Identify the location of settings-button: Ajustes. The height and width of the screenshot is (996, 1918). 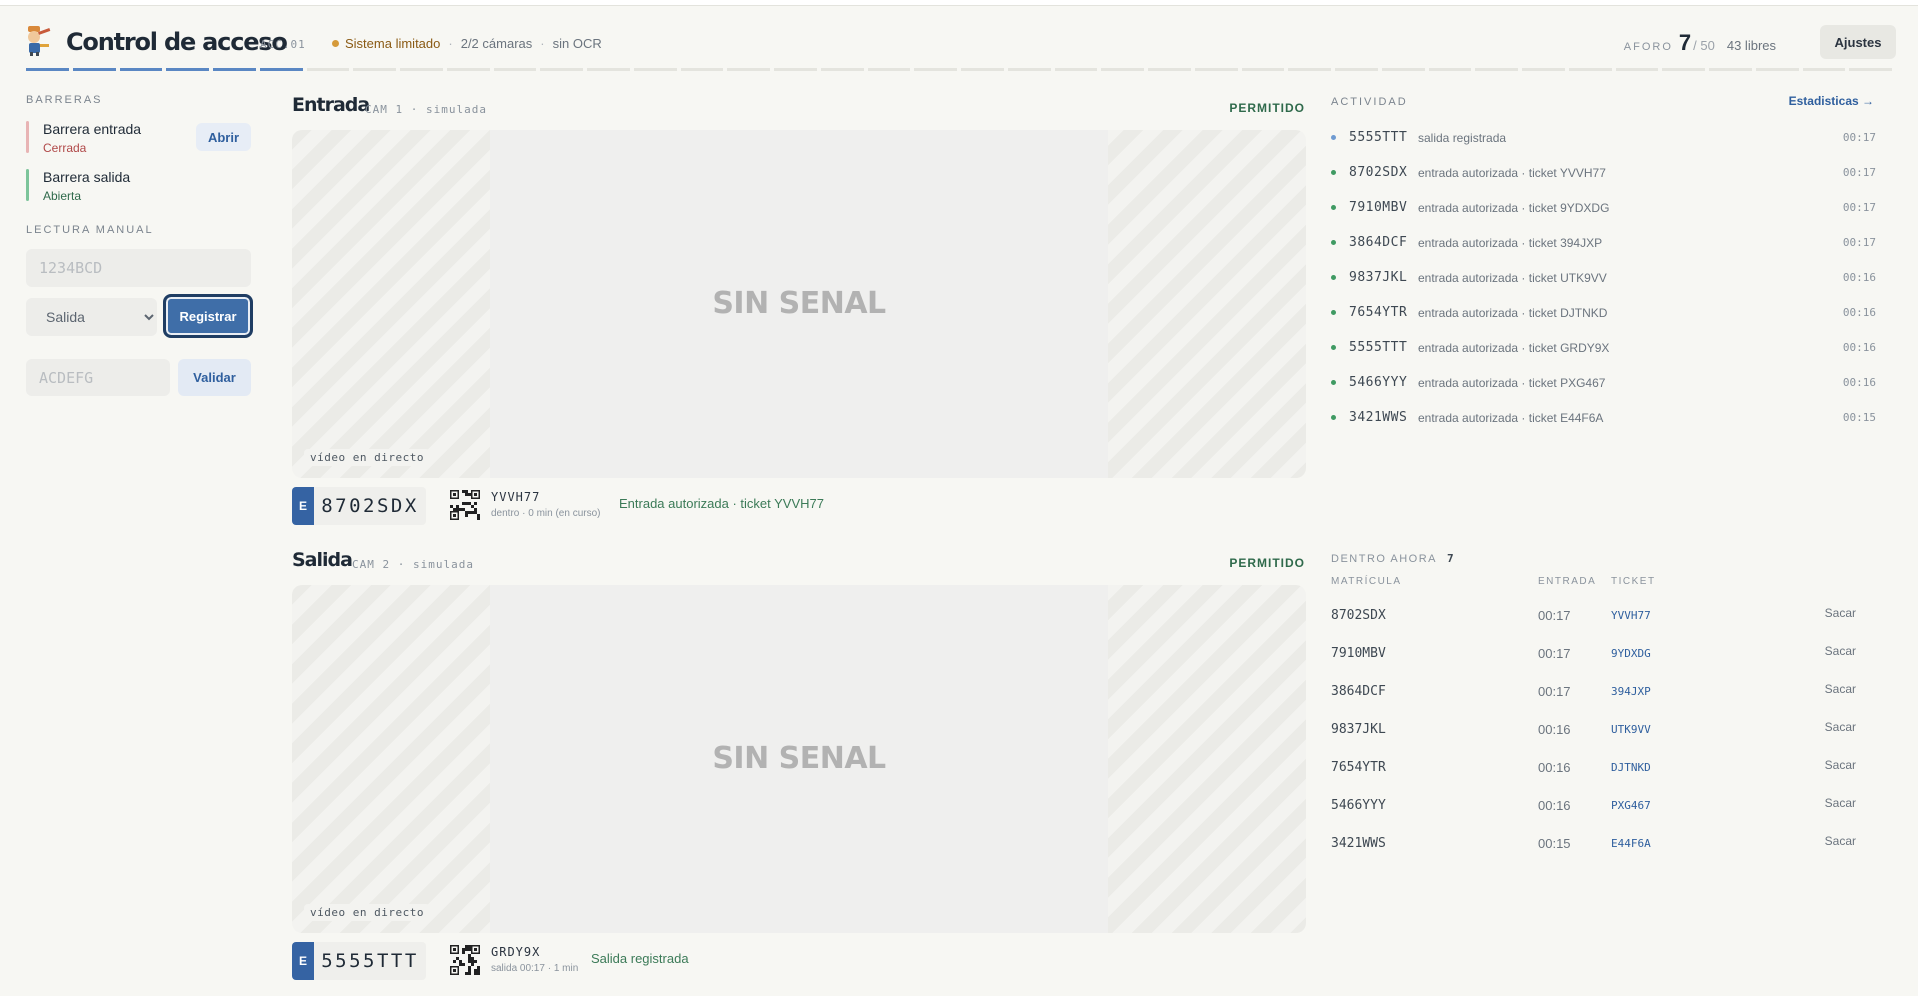
(1858, 42).